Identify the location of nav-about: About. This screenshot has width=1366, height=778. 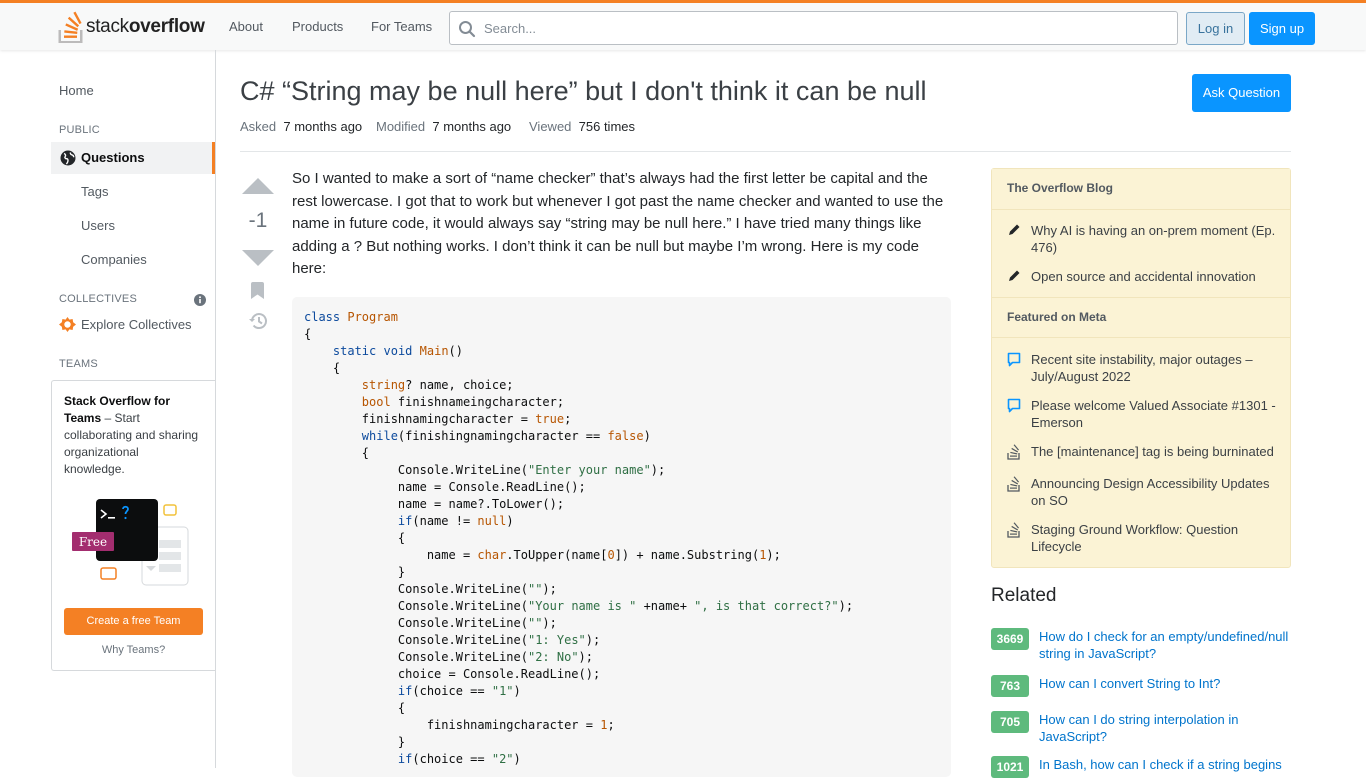
(246, 26).